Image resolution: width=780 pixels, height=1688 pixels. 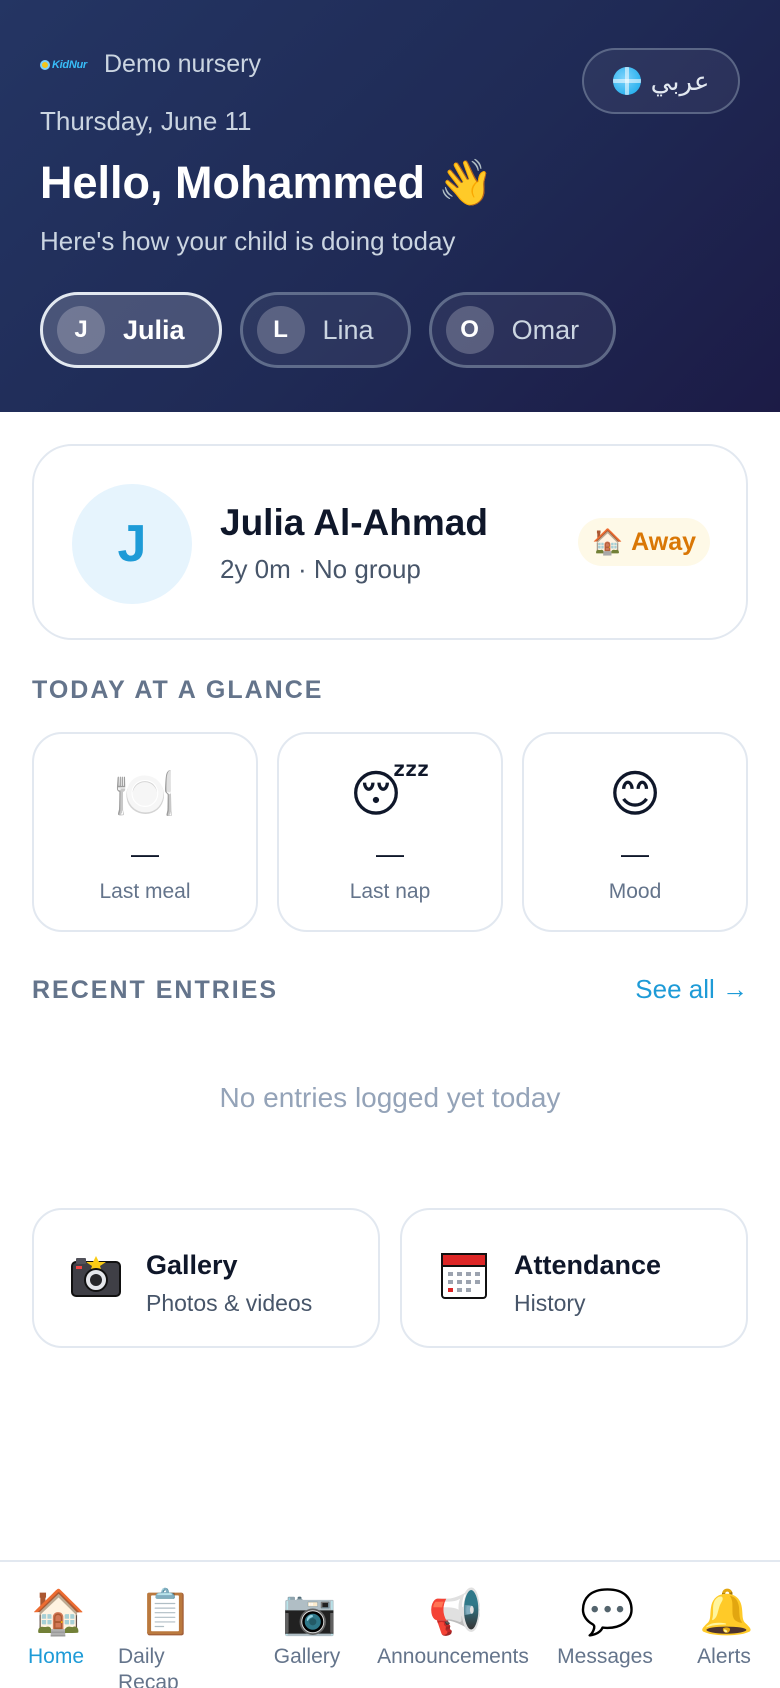 What do you see at coordinates (163, 1638) in the screenshot?
I see `nav-daily-recap: 📋 Daily Recap` at bounding box center [163, 1638].